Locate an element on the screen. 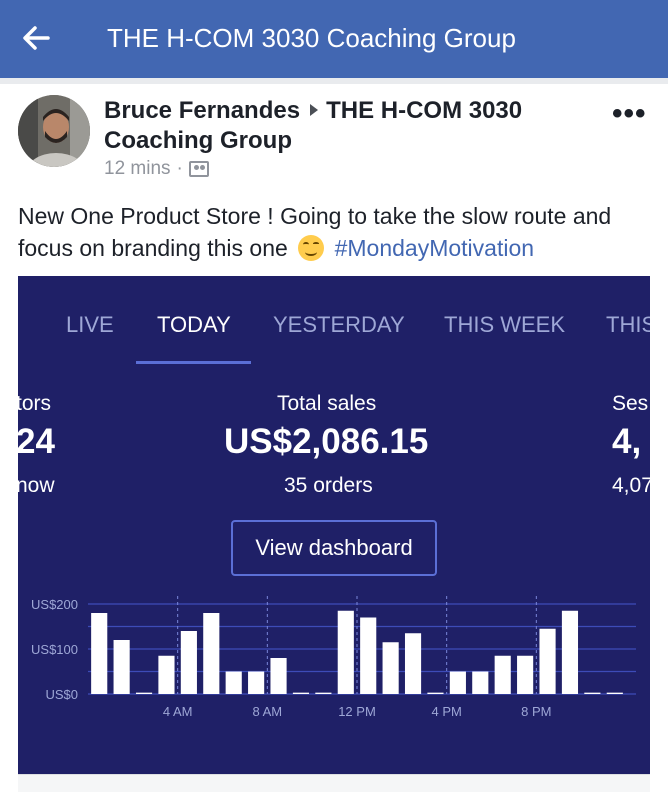 This screenshot has width=668, height=792. post-footer-edge is located at coordinates (334, 783).